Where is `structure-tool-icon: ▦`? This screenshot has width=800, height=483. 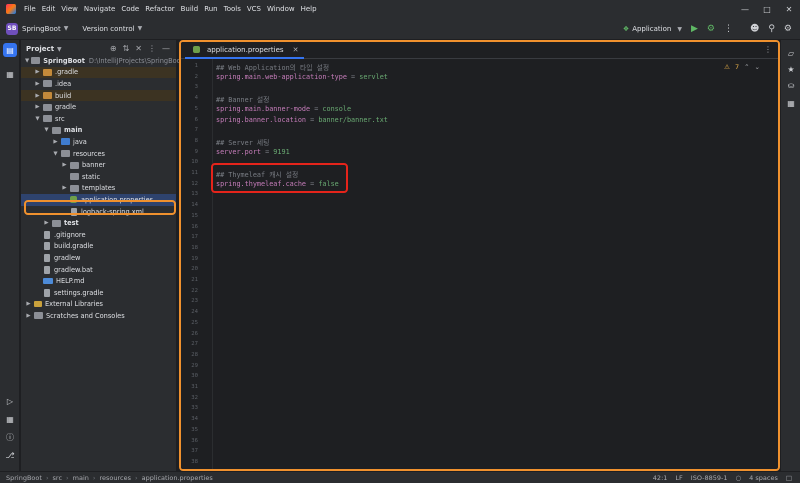
structure-tool-icon: ▦ is located at coordinates (10, 74).